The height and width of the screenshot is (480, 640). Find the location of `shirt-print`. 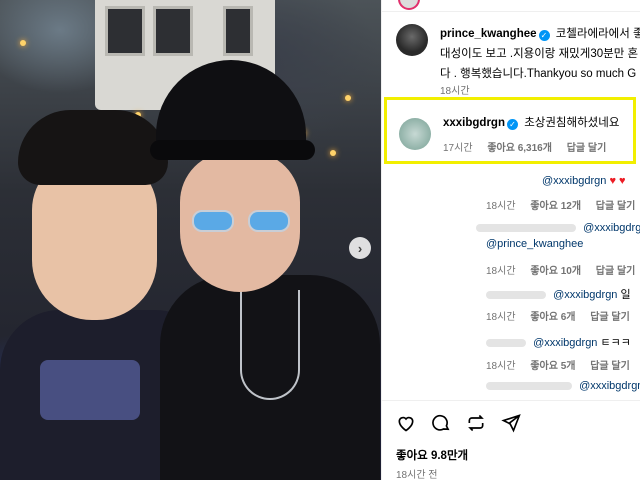

shirt-print is located at coordinates (90, 390).